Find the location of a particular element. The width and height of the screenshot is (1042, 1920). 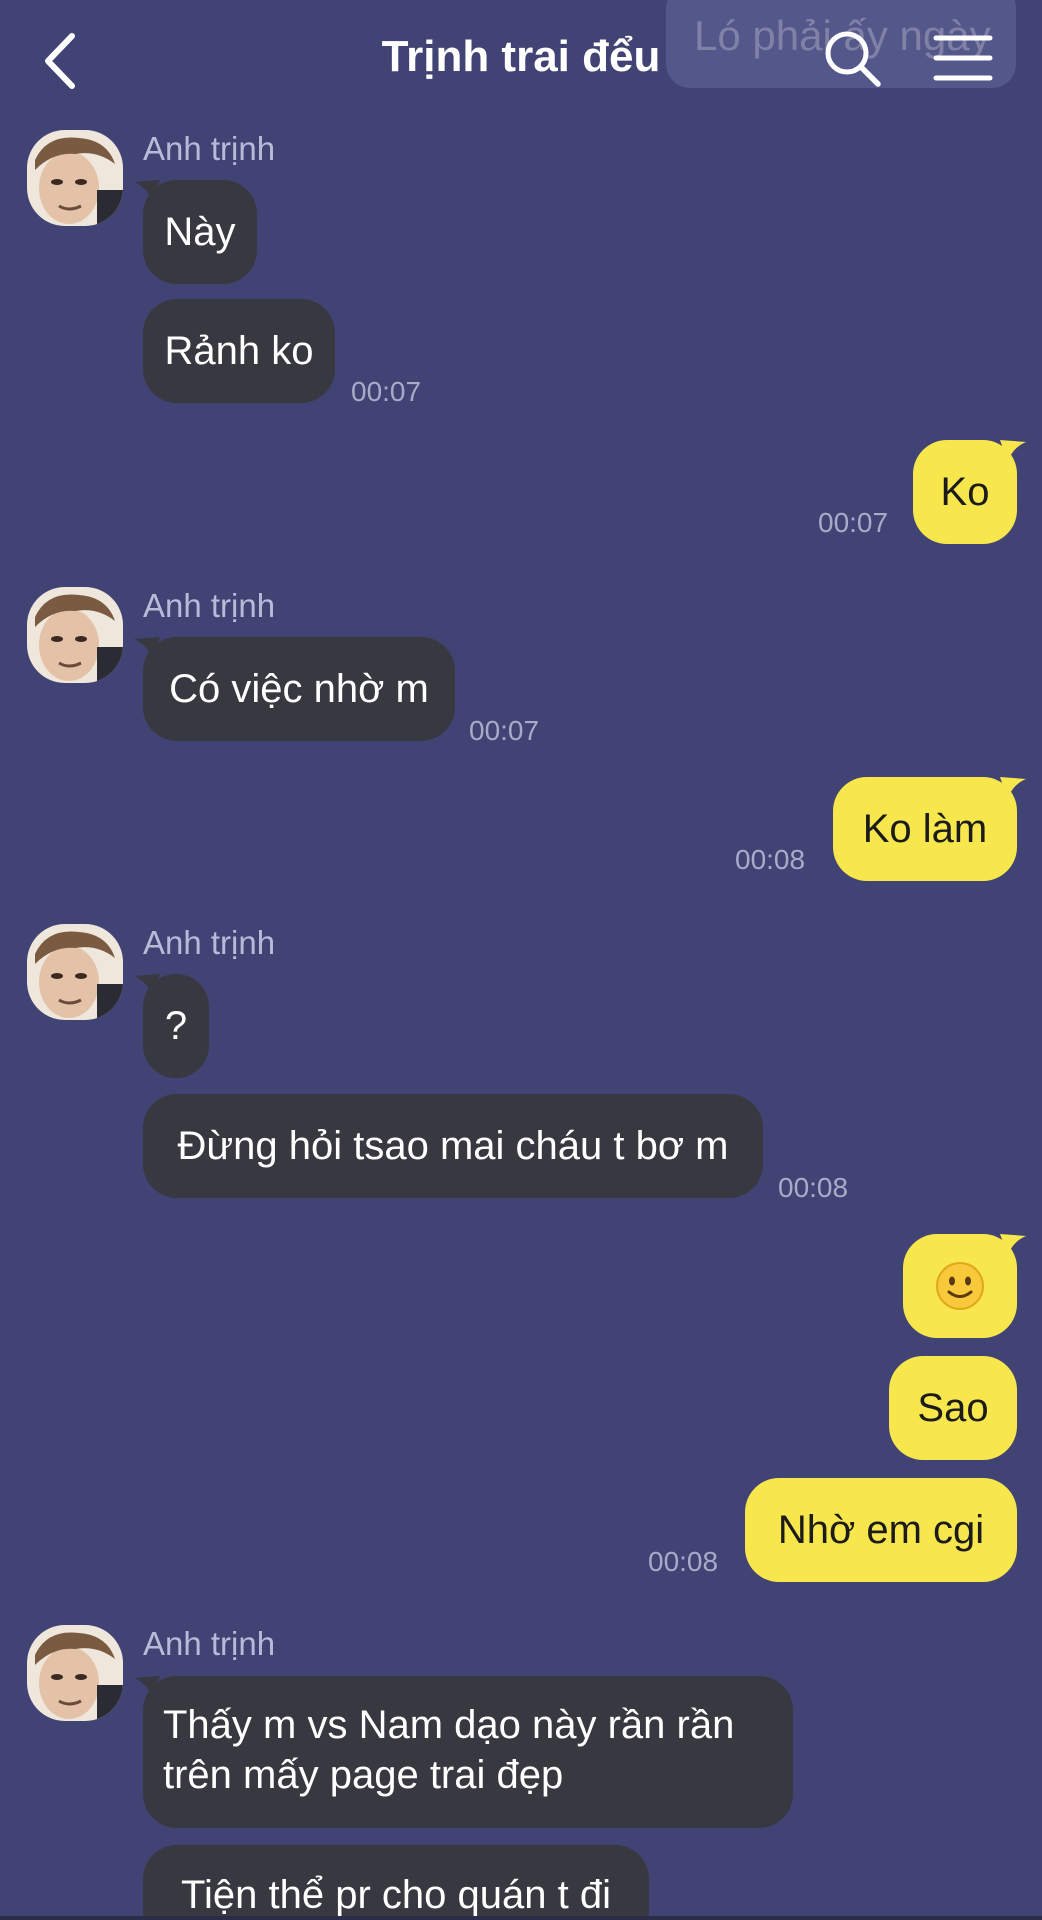

message-text-line: Thấy m vs Nam dạo này rần rần is located at coordinates (449, 1725).